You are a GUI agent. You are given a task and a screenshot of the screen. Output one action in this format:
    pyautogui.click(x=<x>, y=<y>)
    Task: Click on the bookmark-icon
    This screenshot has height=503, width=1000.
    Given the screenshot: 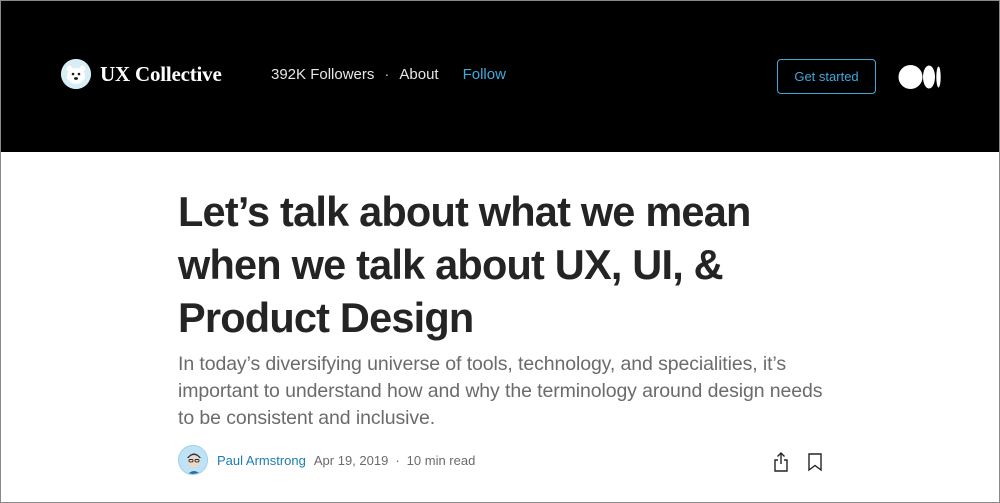 What is the action you would take?
    pyautogui.click(x=815, y=462)
    